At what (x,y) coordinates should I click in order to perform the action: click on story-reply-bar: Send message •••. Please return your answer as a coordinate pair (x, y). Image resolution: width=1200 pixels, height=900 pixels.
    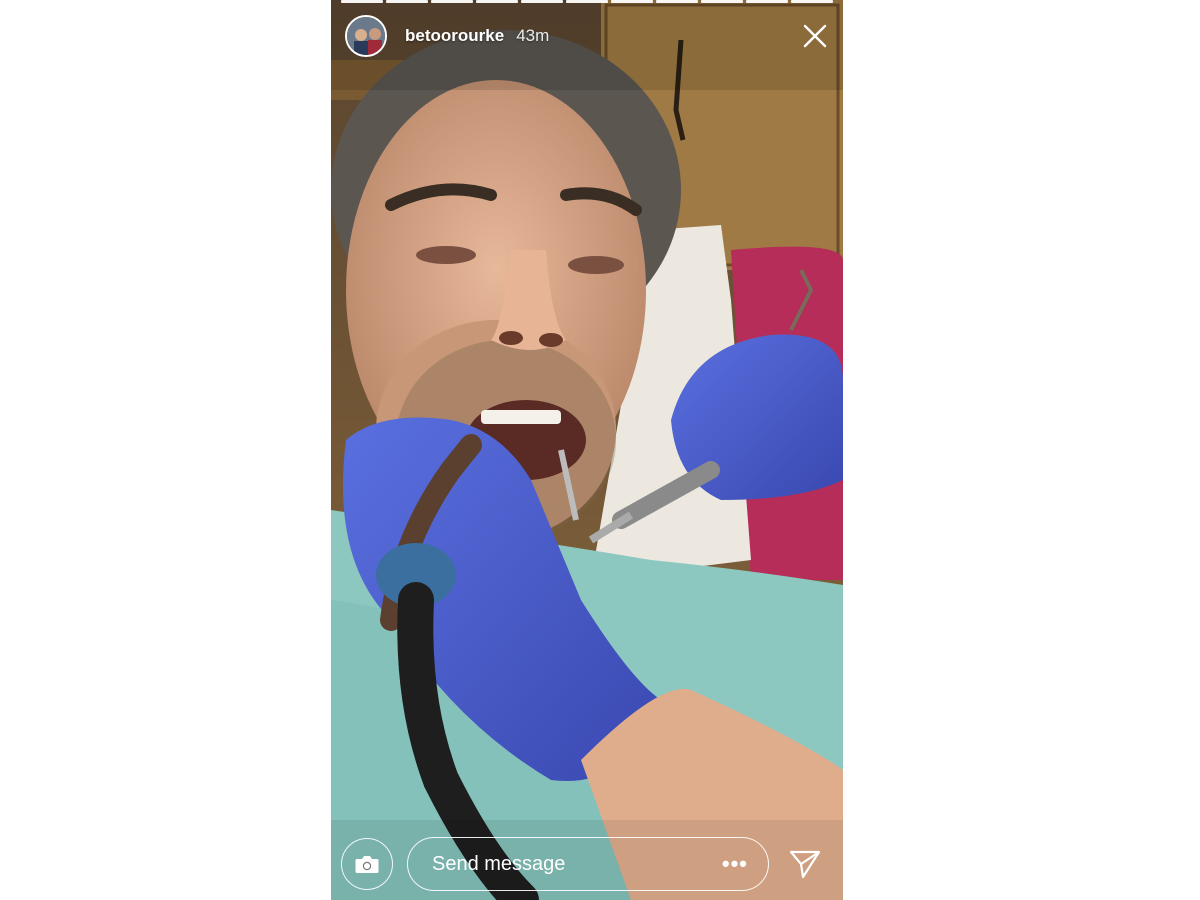
    Looking at the image, I should click on (587, 864).